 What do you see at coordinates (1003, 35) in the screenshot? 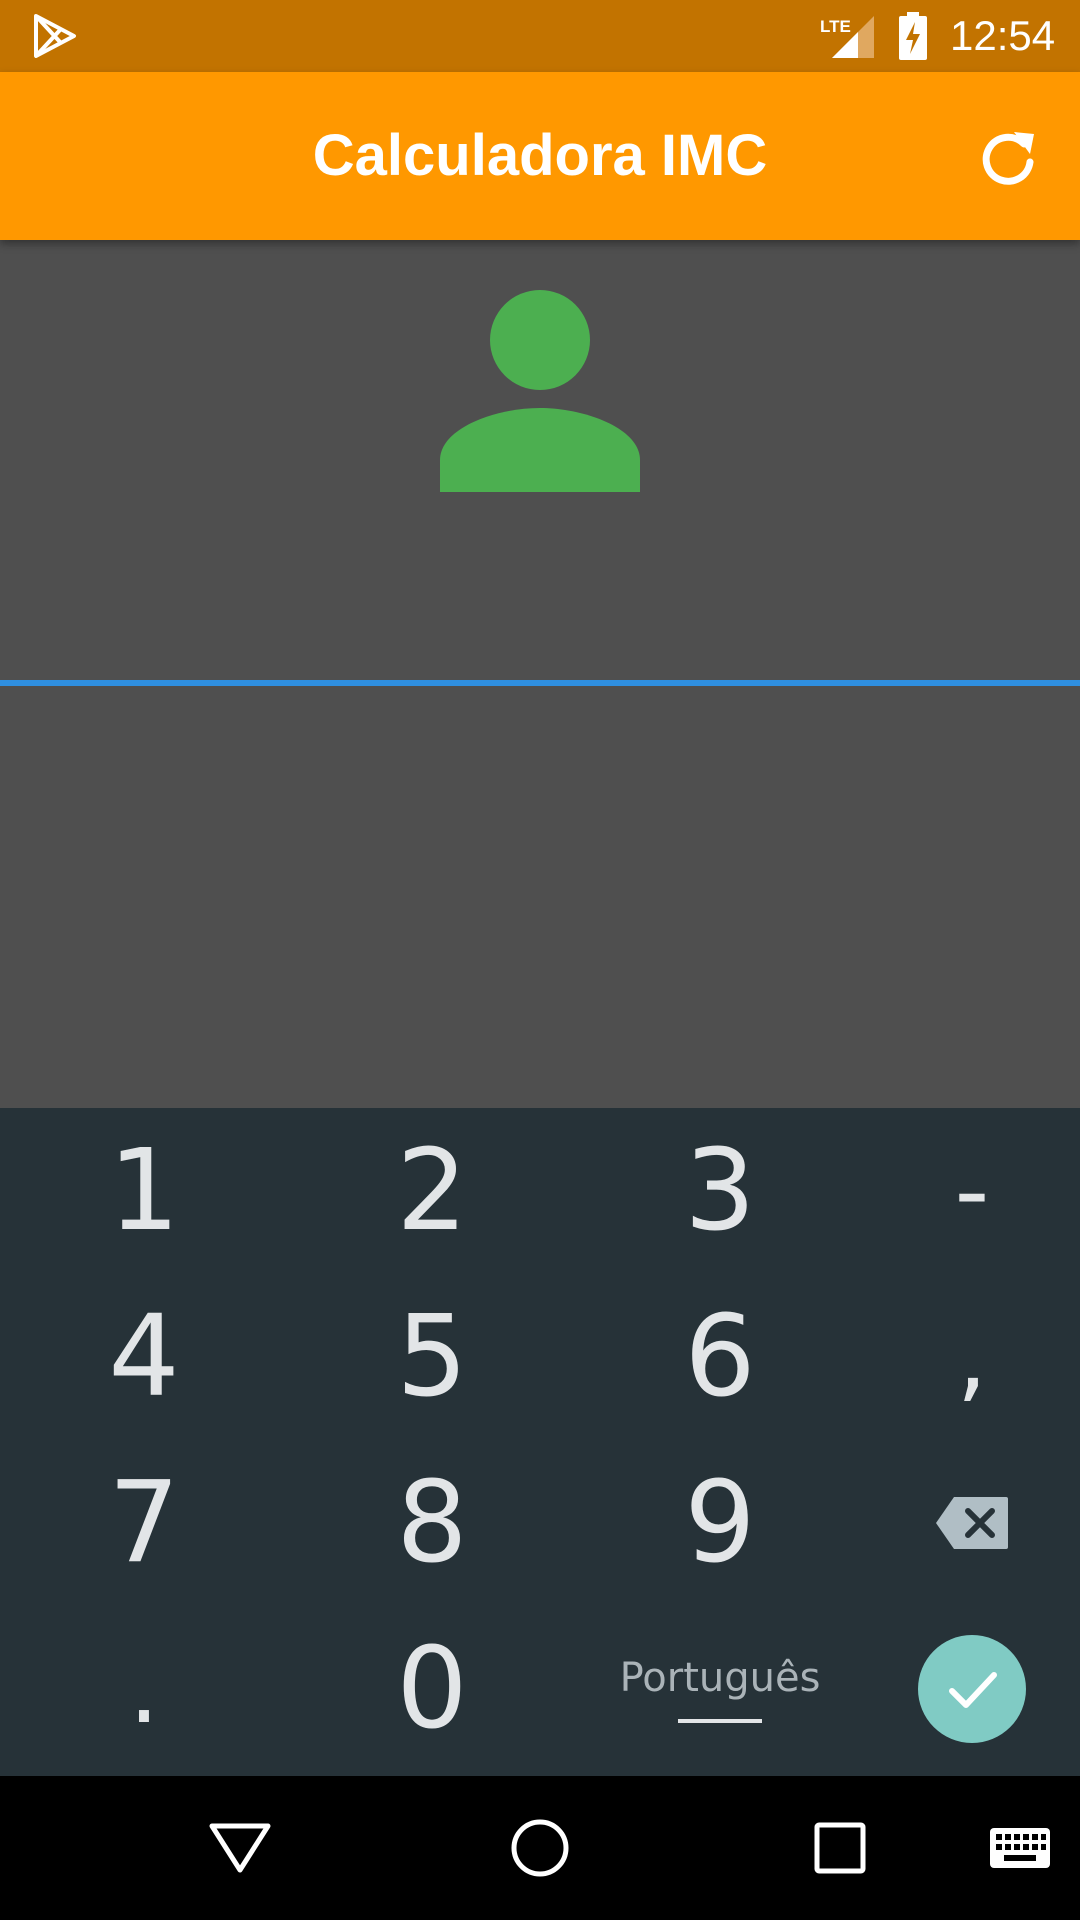
I see `status-time: 12:54` at bounding box center [1003, 35].